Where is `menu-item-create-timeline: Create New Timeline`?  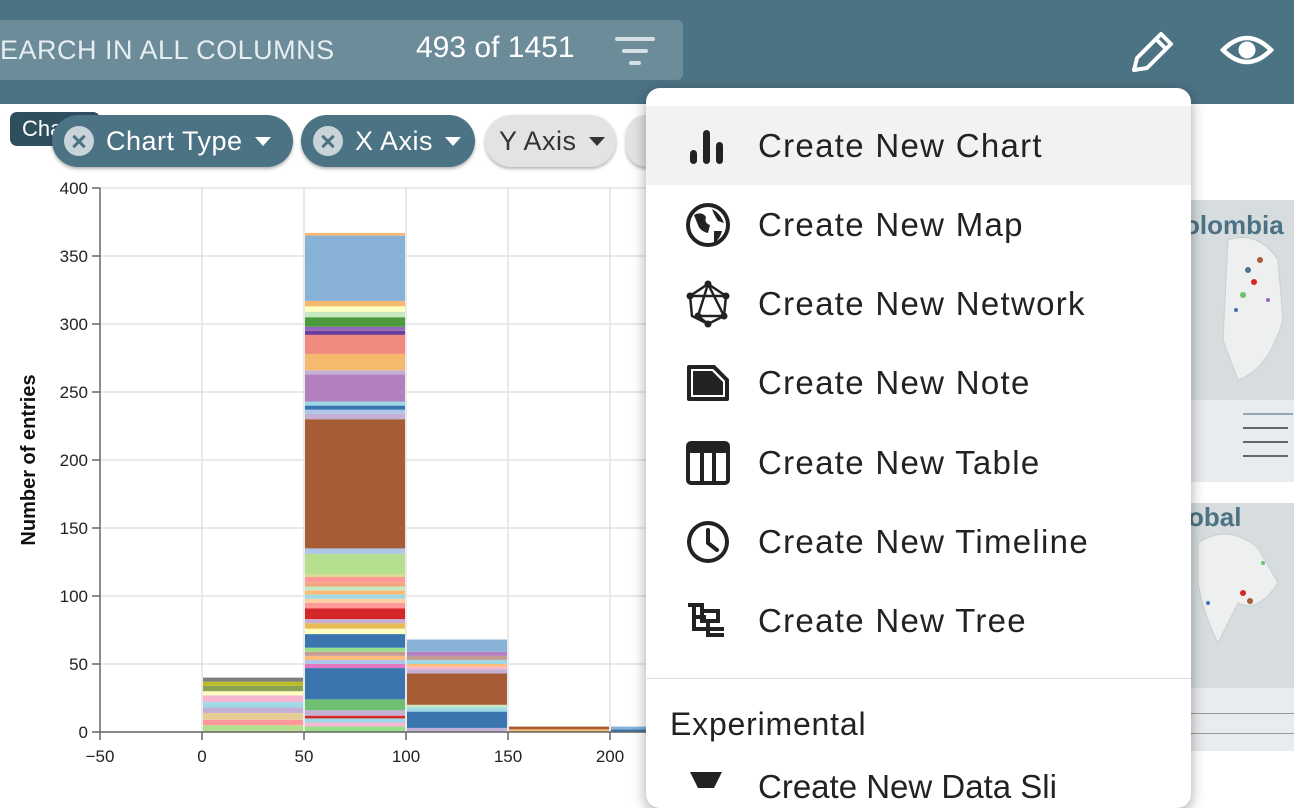 menu-item-create-timeline: Create New Timeline is located at coordinates (918, 541).